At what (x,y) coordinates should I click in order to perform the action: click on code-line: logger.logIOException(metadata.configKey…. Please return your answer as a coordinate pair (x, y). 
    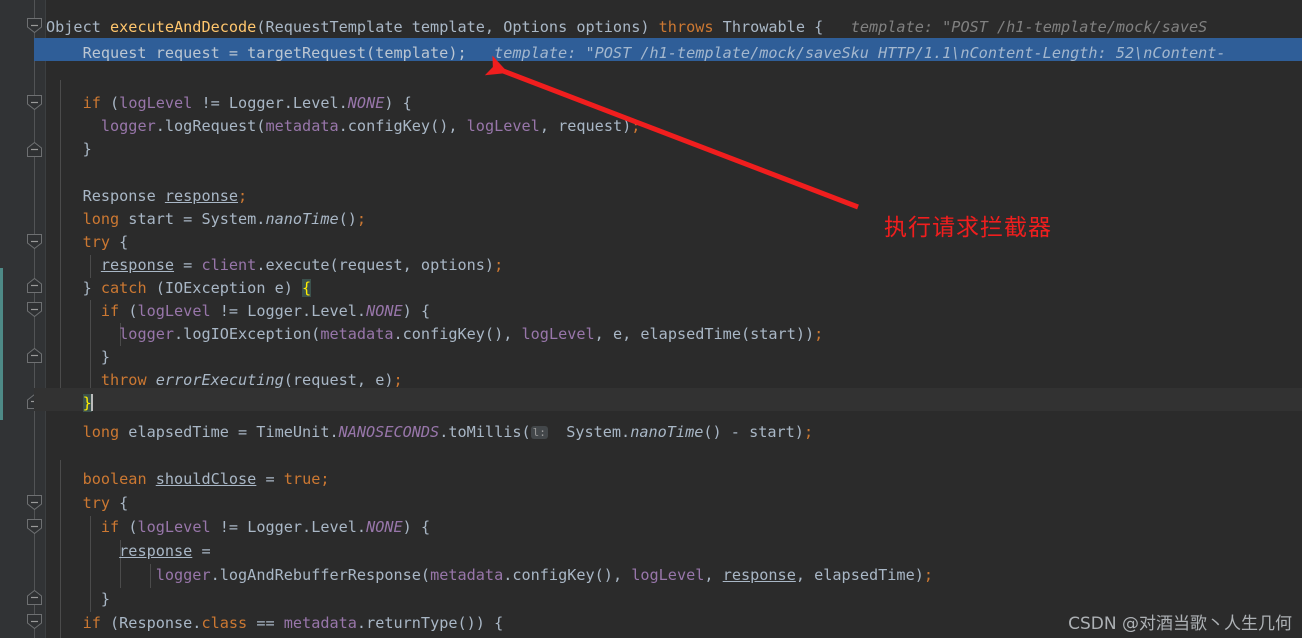
    Looking at the image, I should click on (434, 334).